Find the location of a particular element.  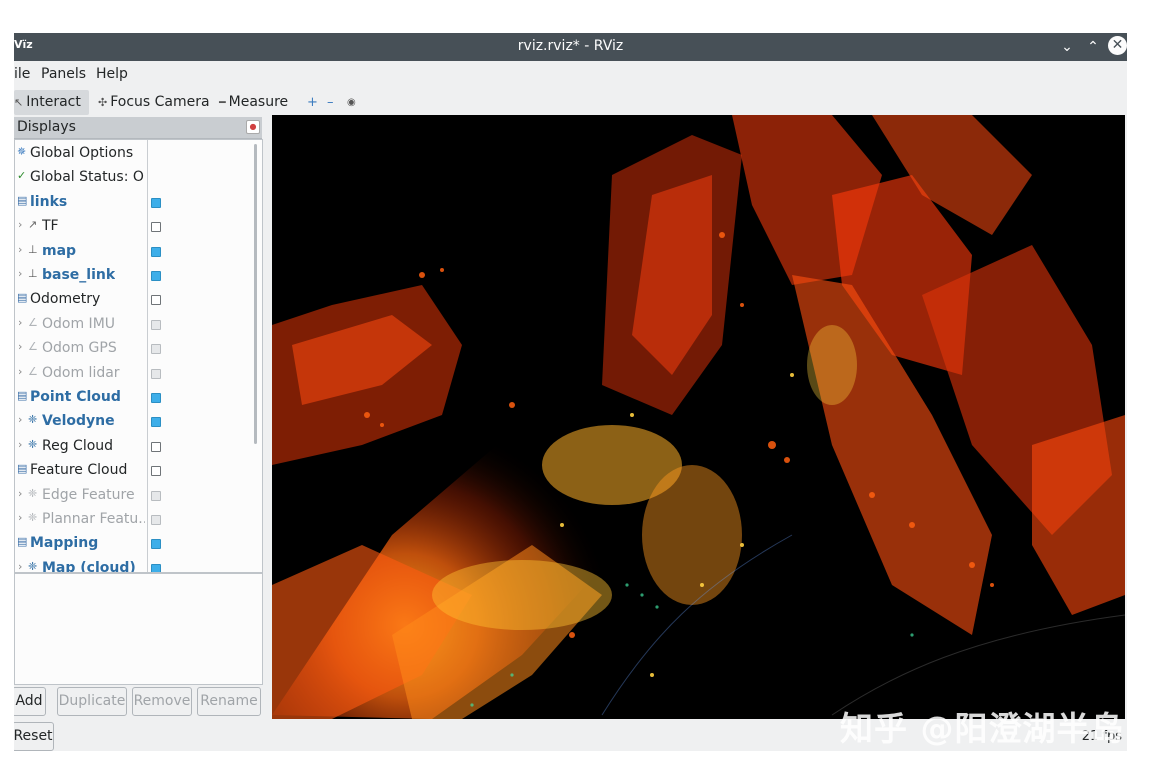

display-label: Global Options is located at coordinates (82, 153).